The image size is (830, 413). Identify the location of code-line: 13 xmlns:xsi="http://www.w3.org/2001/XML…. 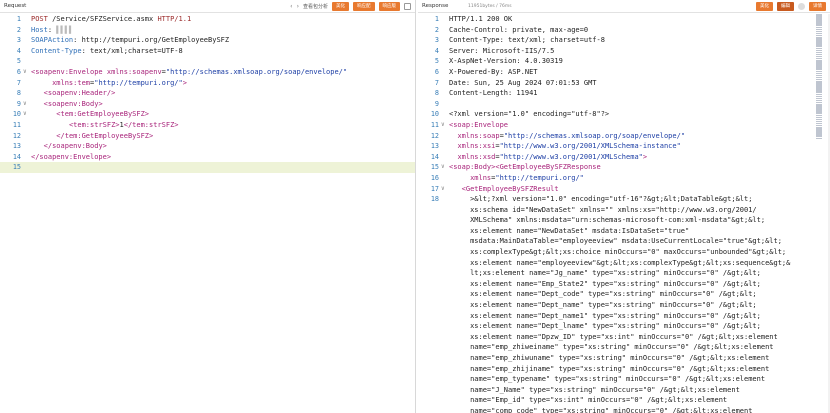
(624, 146).